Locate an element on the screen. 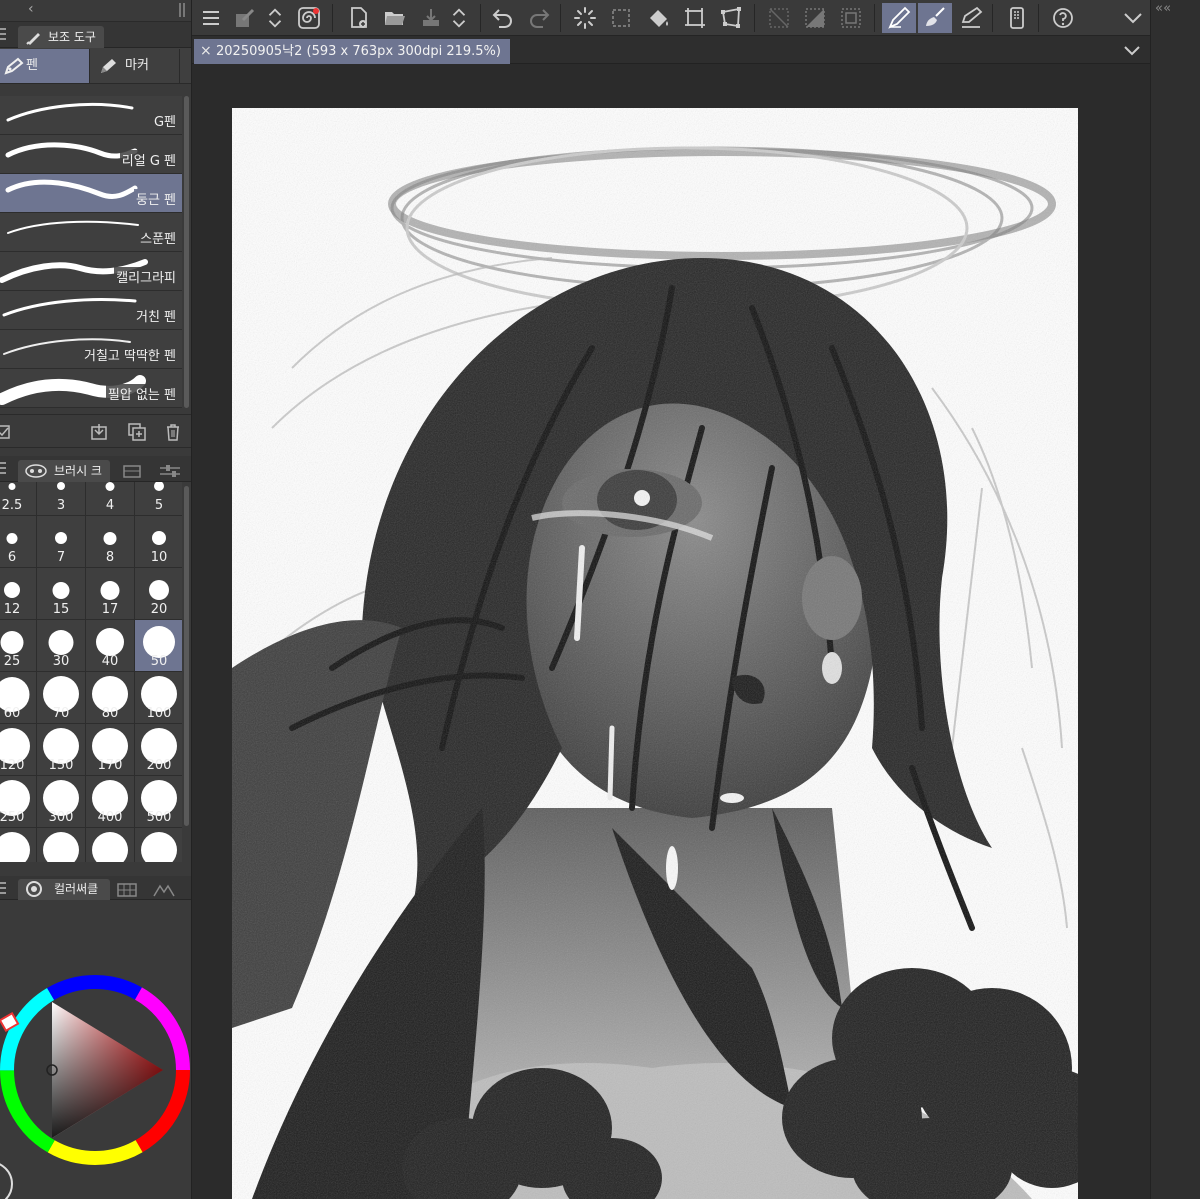  brush-size-label: 15 is located at coordinates (61, 609).